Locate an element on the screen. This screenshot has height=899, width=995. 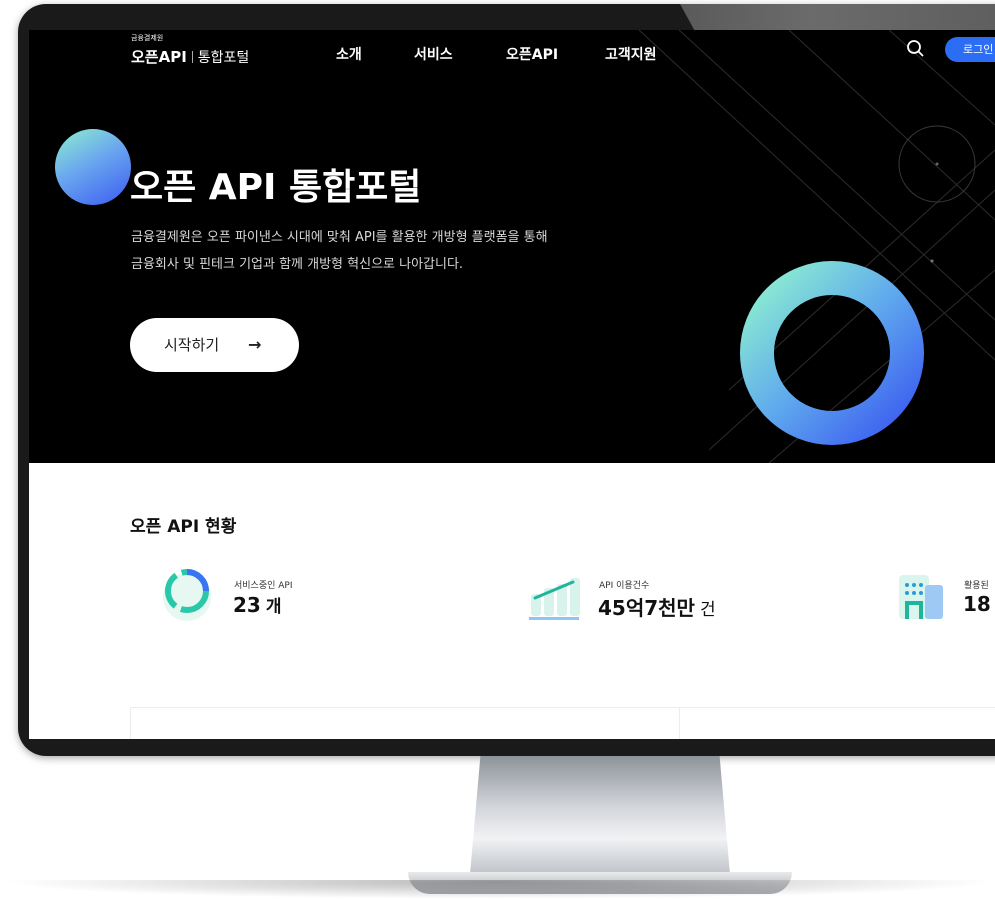
login-button: 로그인 is located at coordinates (970, 49).